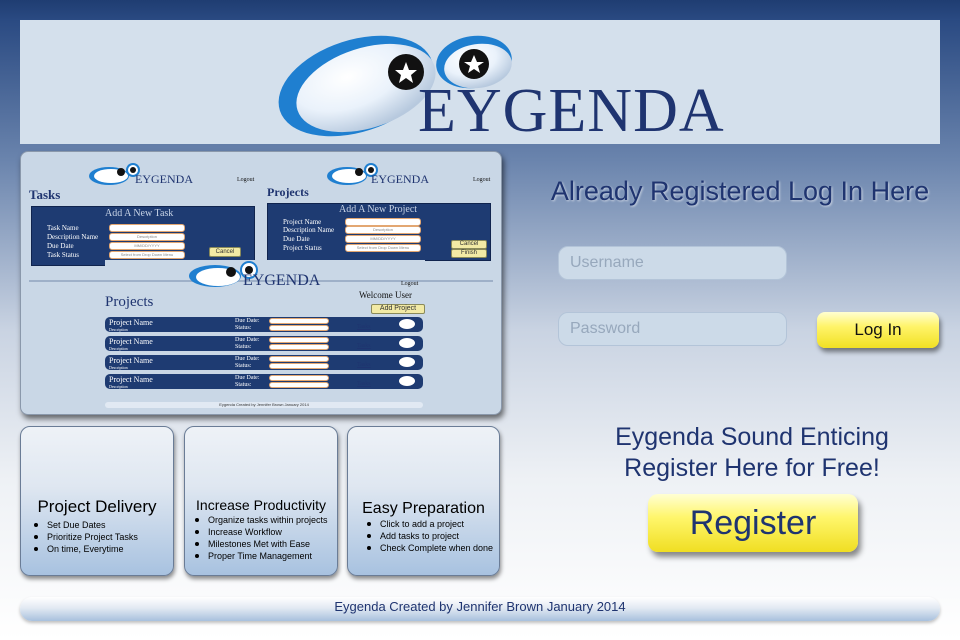 The image size is (960, 640). What do you see at coordinates (261, 505) in the screenshot?
I see `tile-title: Increase Productivity` at bounding box center [261, 505].